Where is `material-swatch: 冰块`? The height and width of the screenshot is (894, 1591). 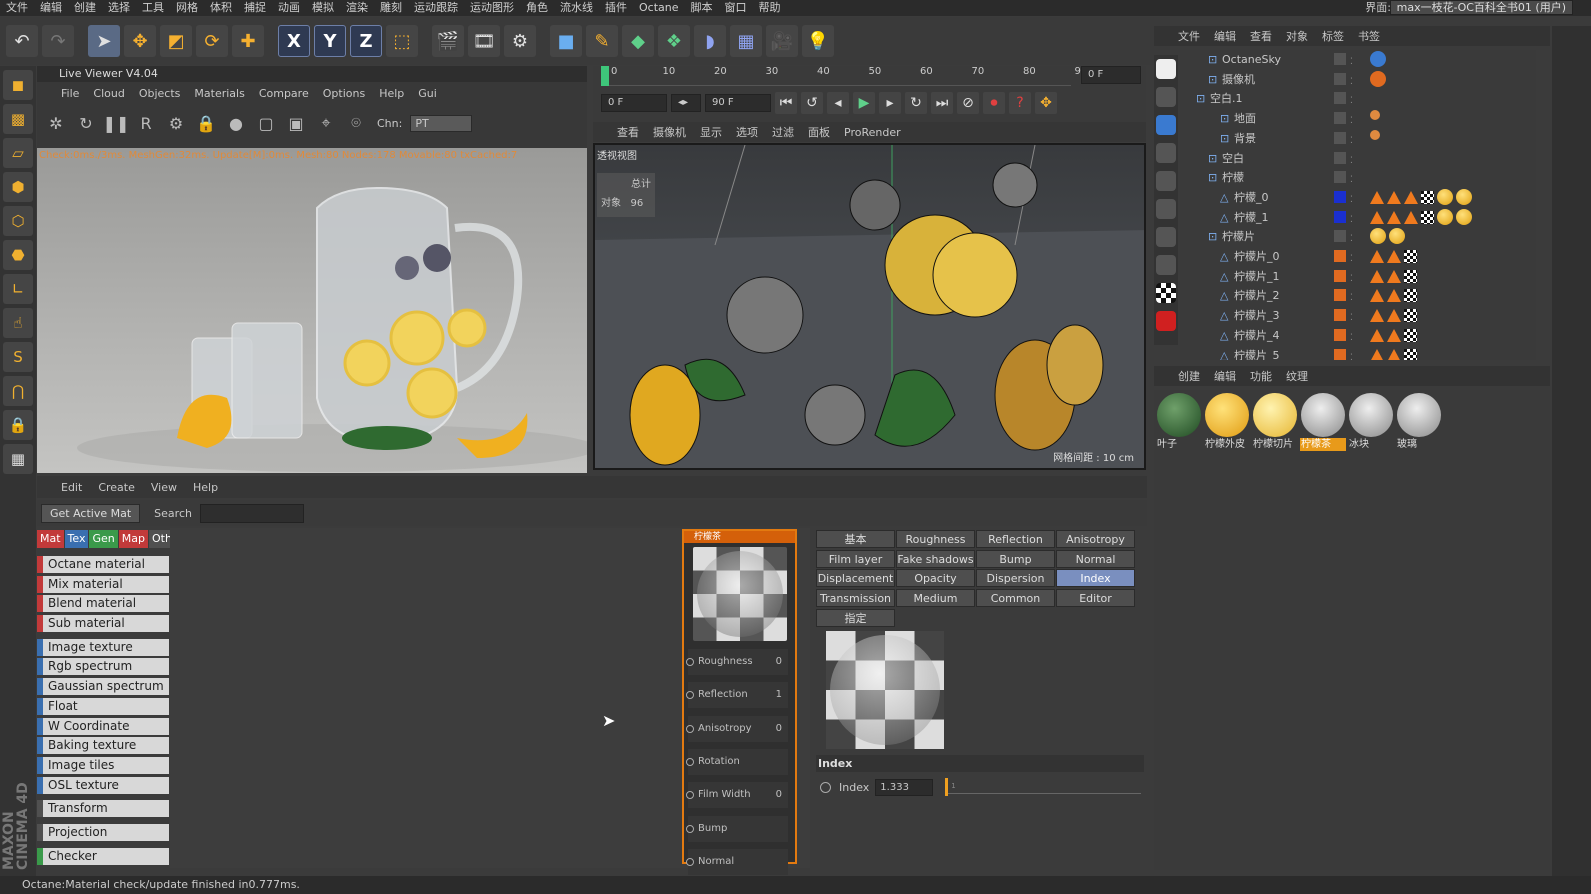 material-swatch: 冰块 is located at coordinates (1371, 422).